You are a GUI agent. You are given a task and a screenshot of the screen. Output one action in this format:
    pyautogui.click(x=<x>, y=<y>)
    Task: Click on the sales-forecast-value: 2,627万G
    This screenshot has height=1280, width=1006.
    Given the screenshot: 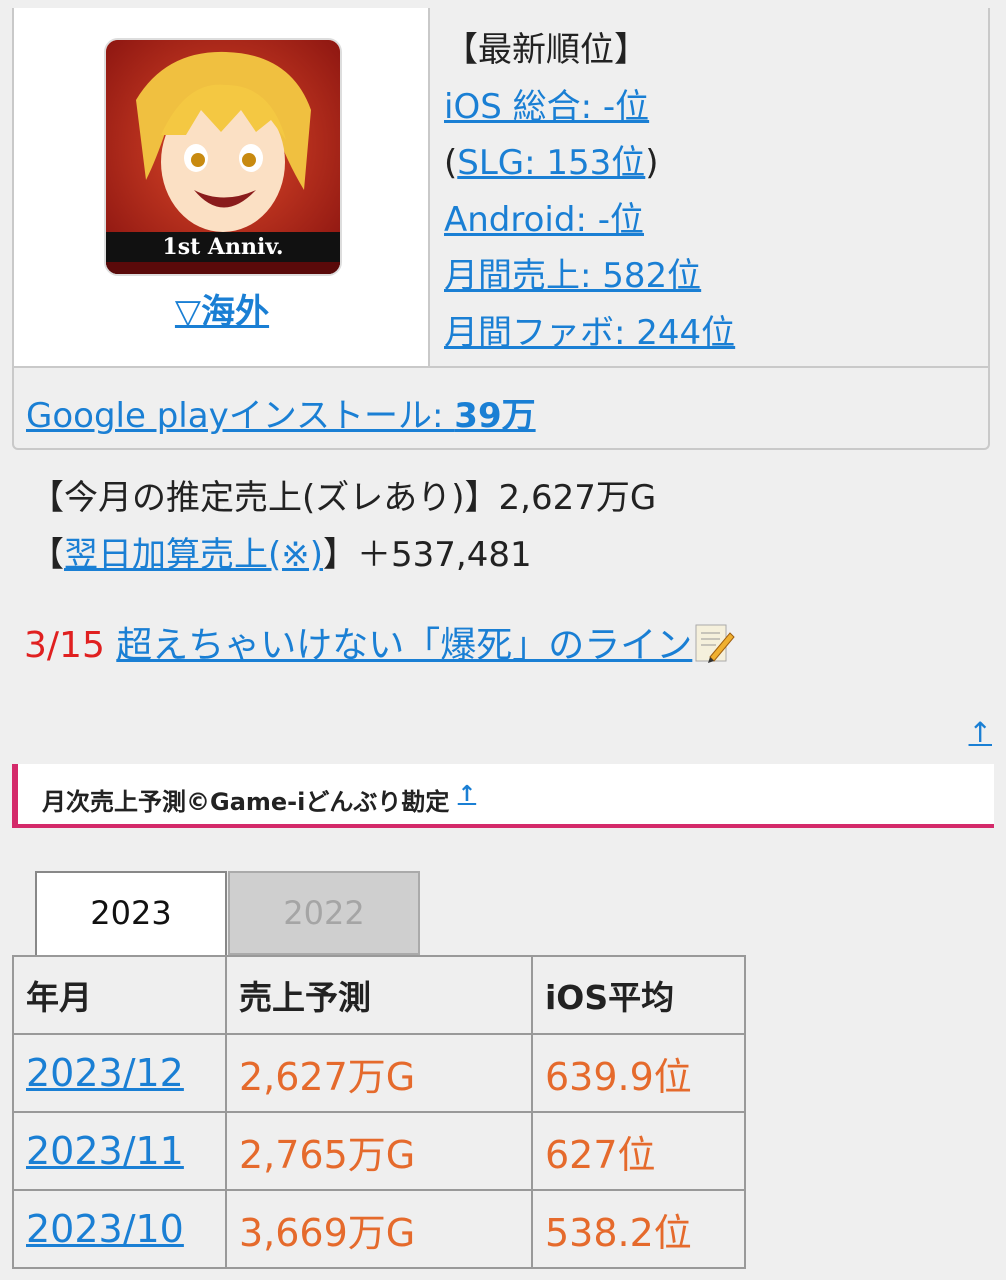 What is the action you would take?
    pyautogui.click(x=379, y=1073)
    